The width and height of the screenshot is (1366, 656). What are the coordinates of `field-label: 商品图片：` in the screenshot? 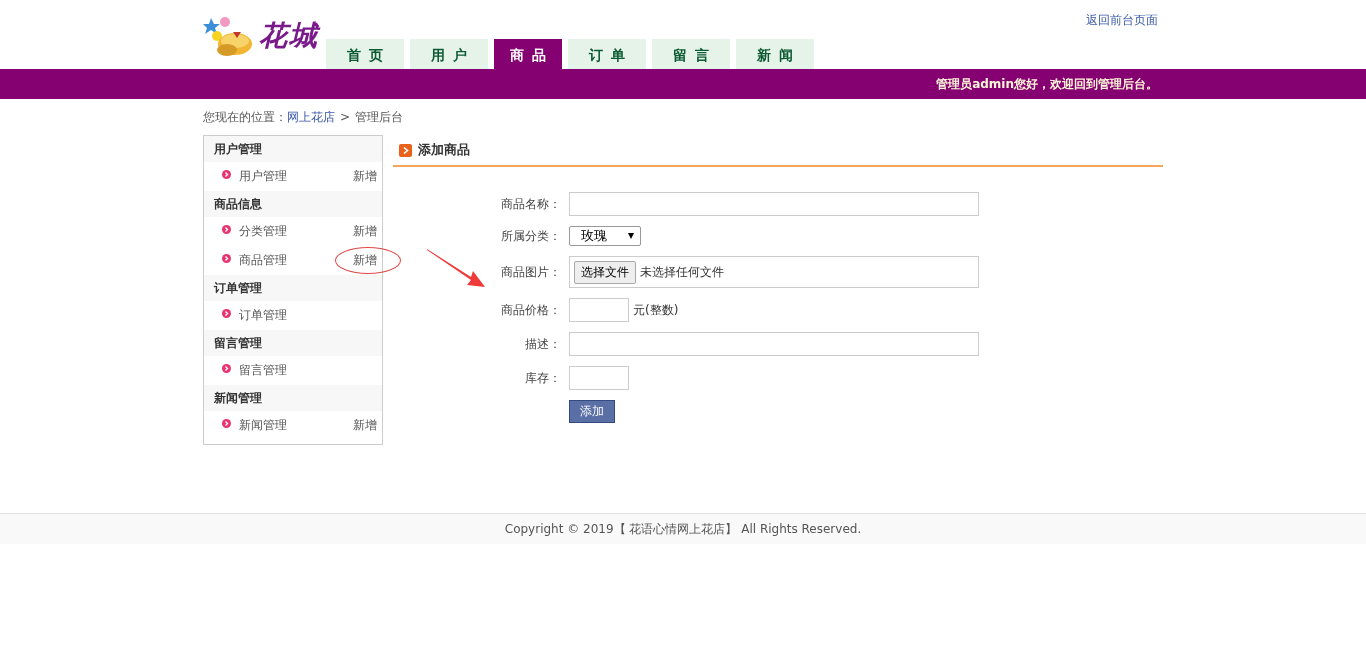 It's located at (530, 272).